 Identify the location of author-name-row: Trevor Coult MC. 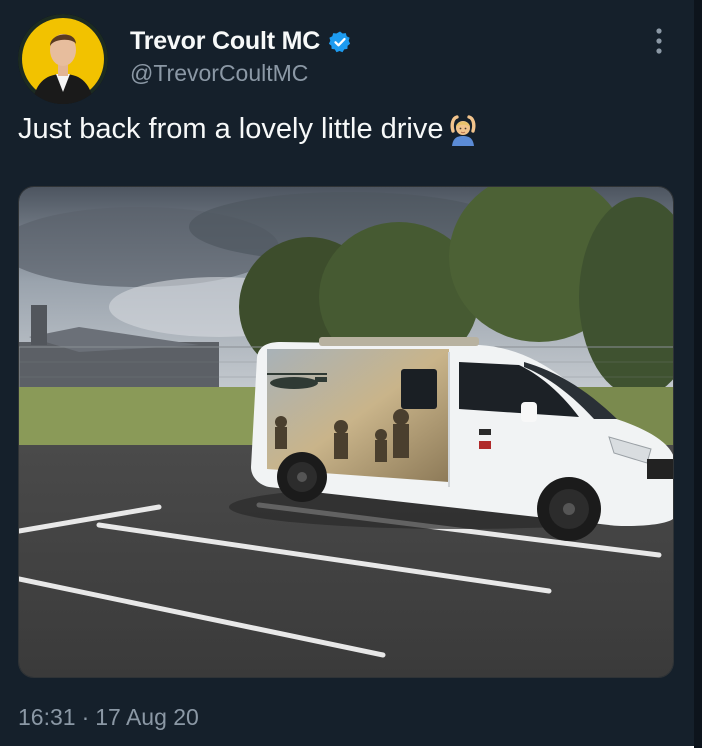
(241, 41).